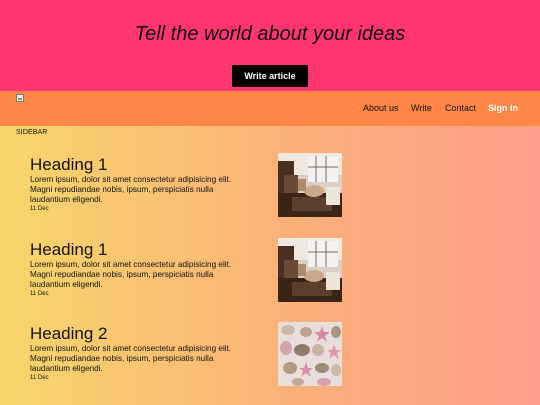 The image size is (540, 405). Describe the element at coordinates (270, 108) in the screenshot. I see `navbar: About us Write Contact Sign in` at that location.